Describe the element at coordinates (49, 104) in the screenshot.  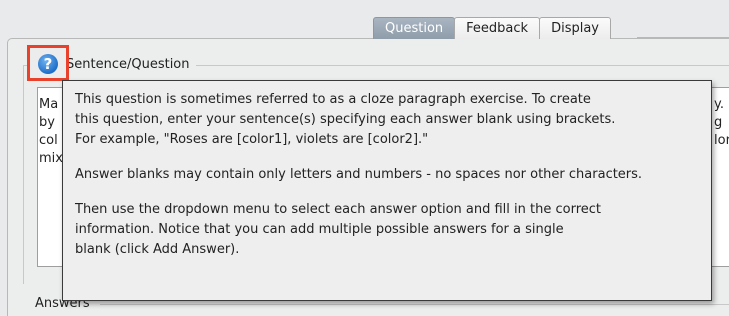
I see `textarea-text-fragment: Ma` at that location.